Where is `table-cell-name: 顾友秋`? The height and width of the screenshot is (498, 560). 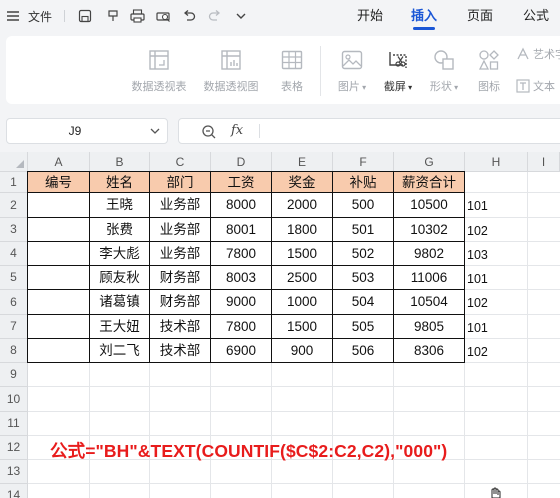
table-cell-name: 顾友秋 is located at coordinates (120, 278).